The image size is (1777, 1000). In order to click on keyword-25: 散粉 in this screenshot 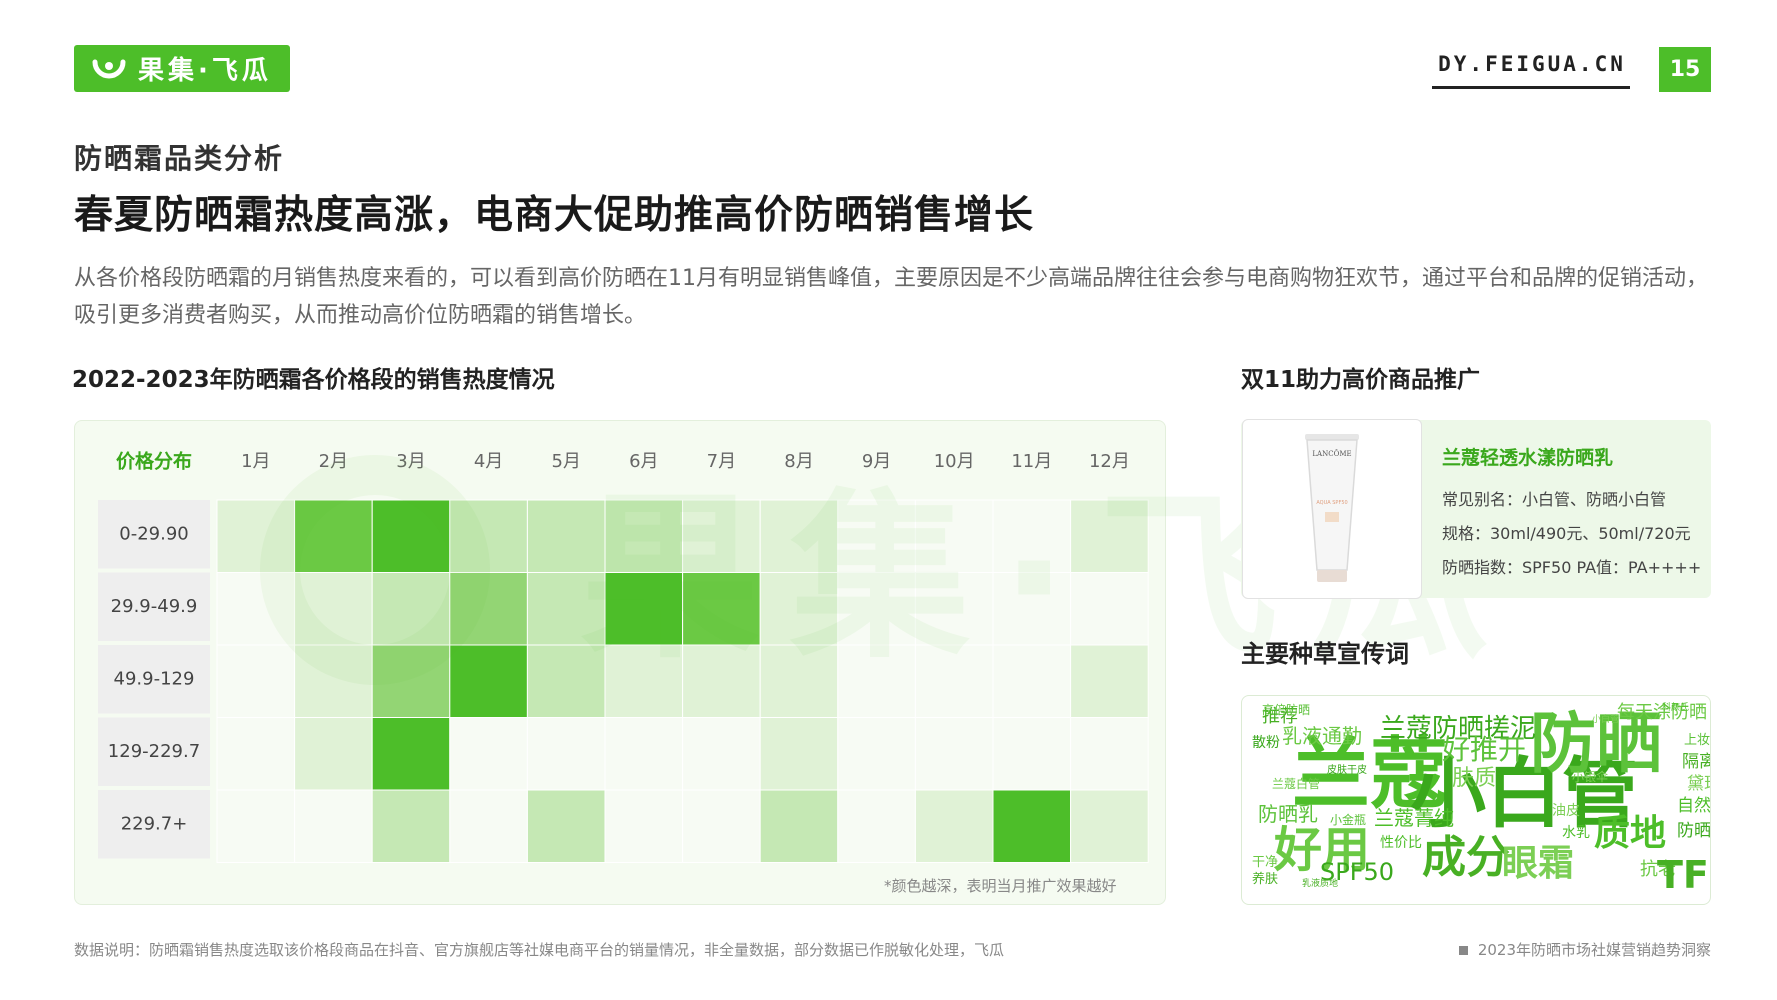, I will do `click(1266, 743)`.